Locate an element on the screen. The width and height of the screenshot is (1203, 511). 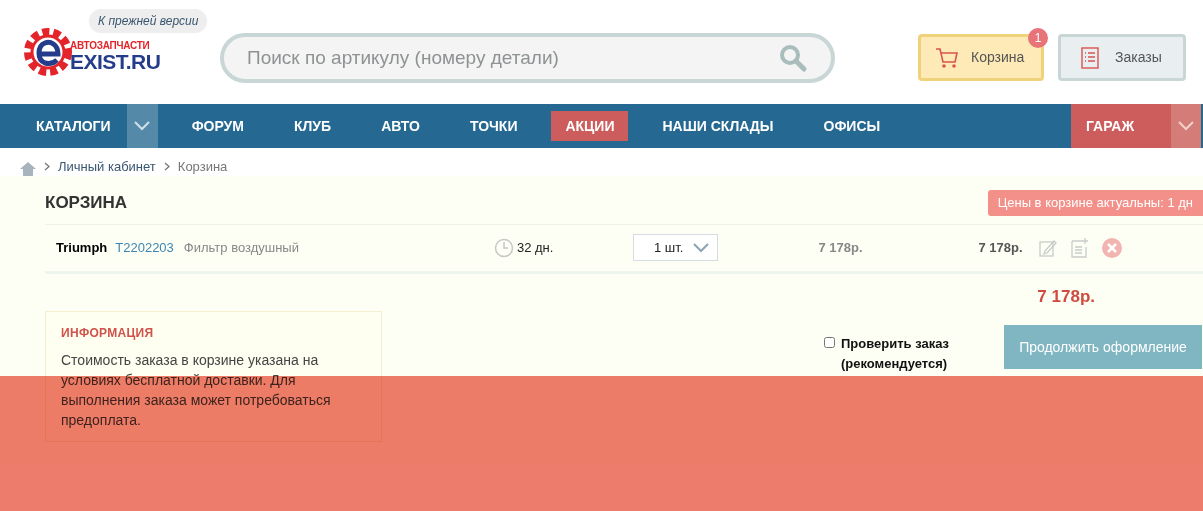
part-description: Фильтр воздушный is located at coordinates (241, 247).